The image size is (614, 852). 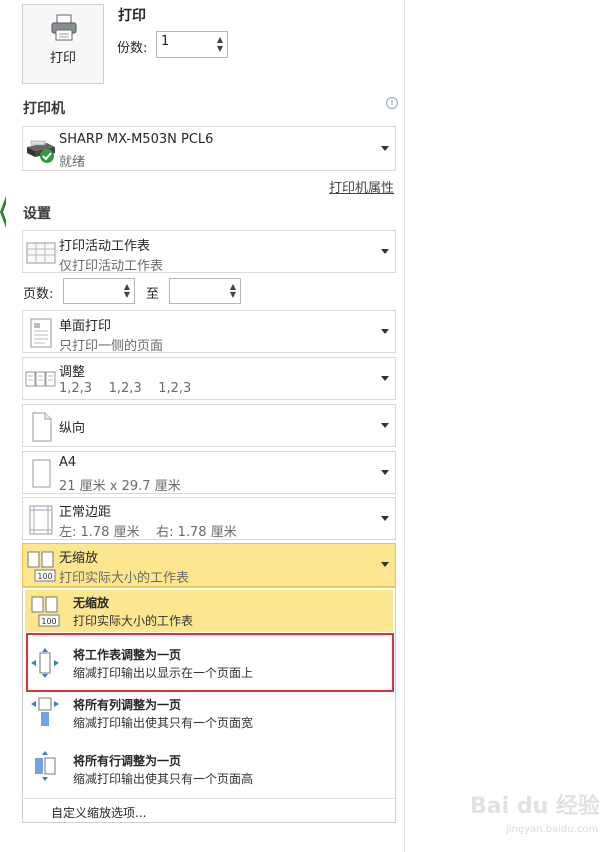 What do you see at coordinates (132, 48) in the screenshot?
I see `copies-label: 份数:` at bounding box center [132, 48].